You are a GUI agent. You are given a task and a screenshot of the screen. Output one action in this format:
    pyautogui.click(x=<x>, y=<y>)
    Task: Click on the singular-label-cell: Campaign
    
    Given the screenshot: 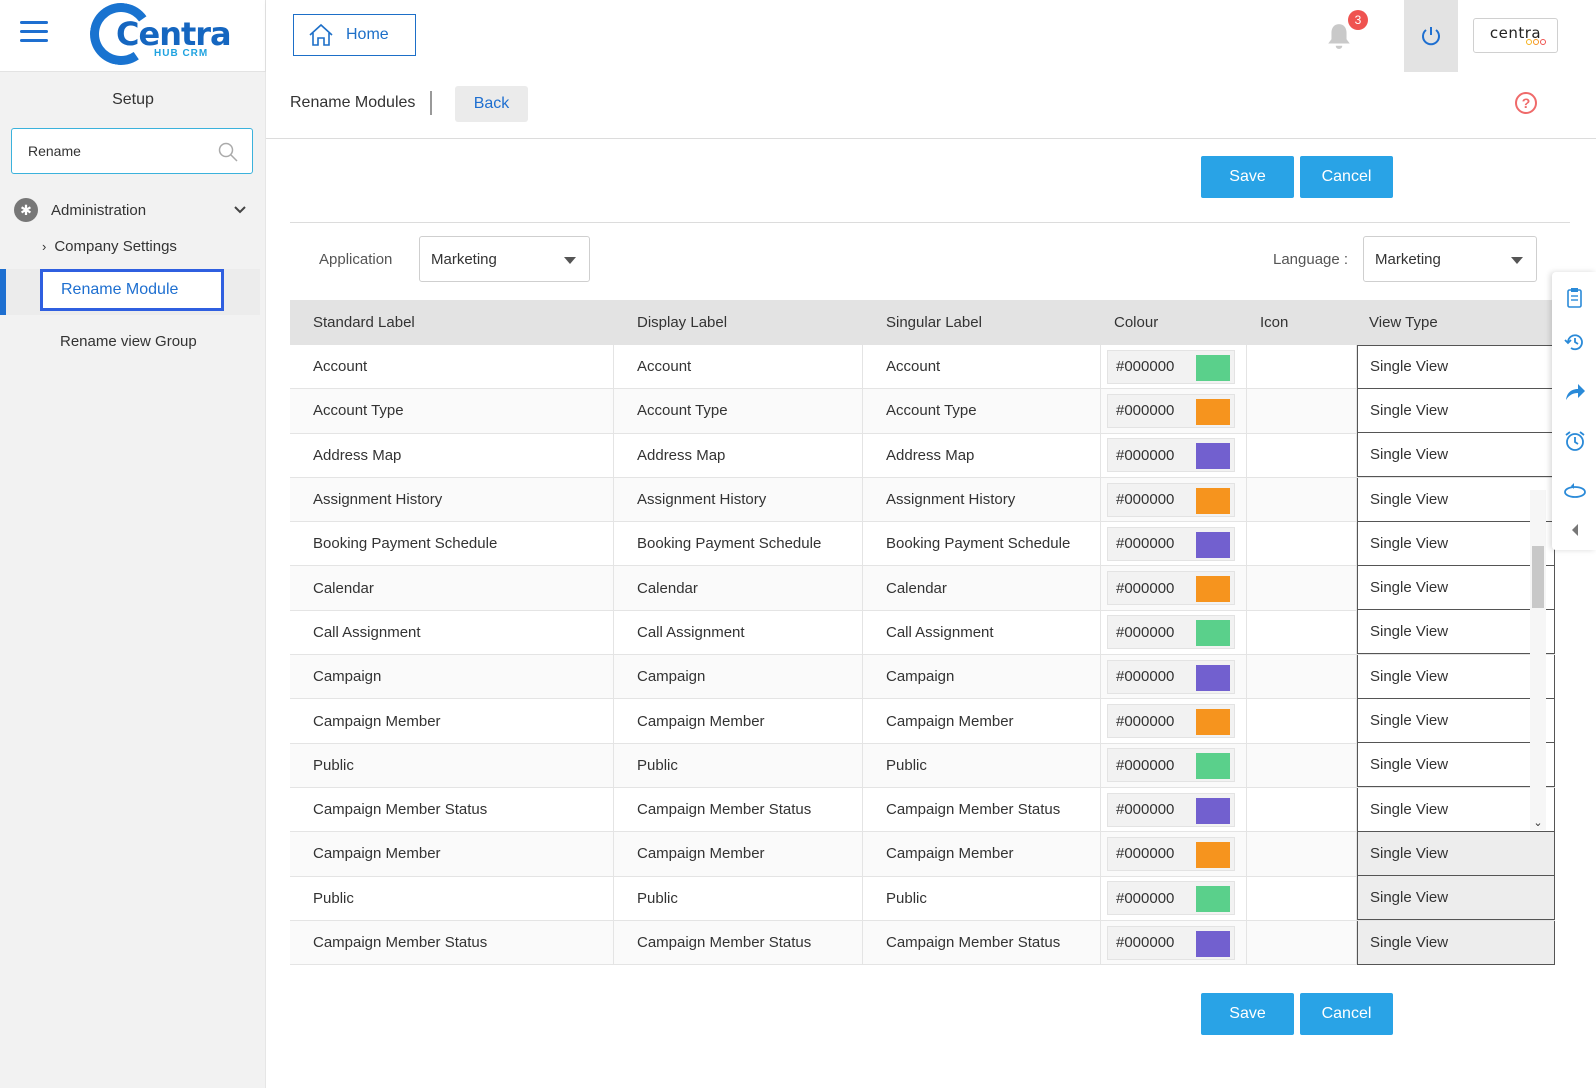 What is the action you would take?
    pyautogui.click(x=982, y=677)
    